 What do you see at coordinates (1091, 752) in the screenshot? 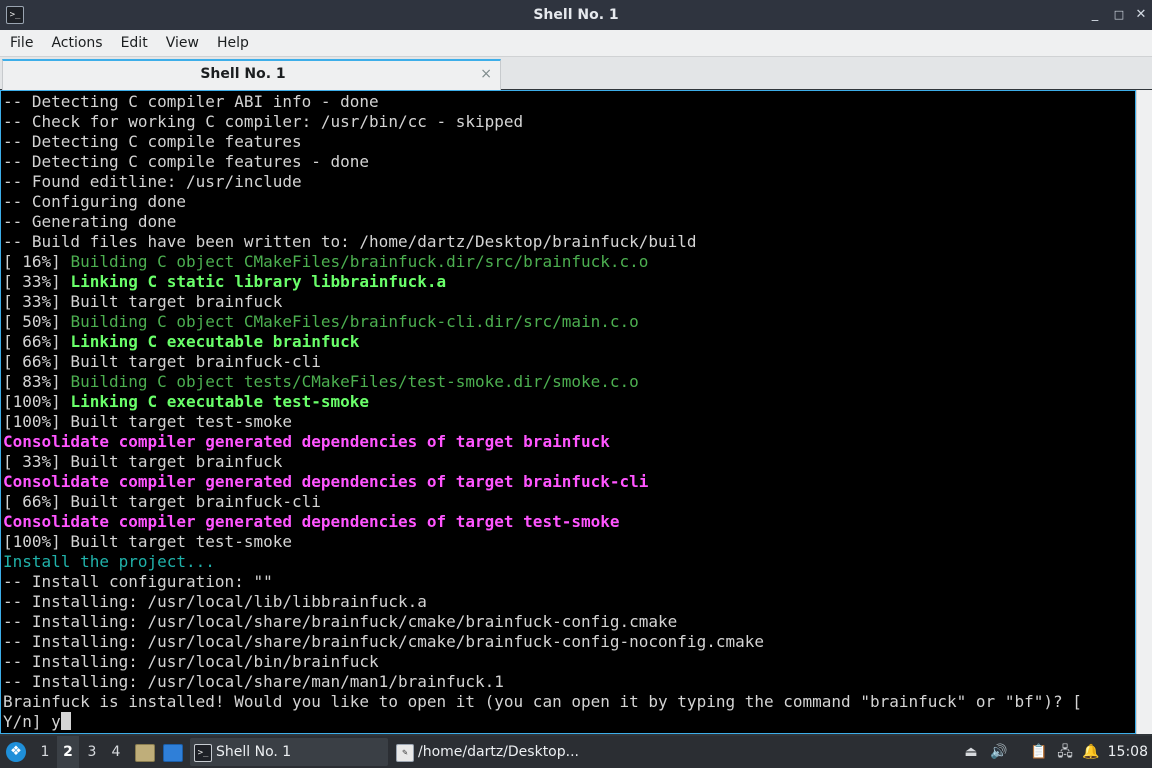
I see `notifications-icon: 🔔` at bounding box center [1091, 752].